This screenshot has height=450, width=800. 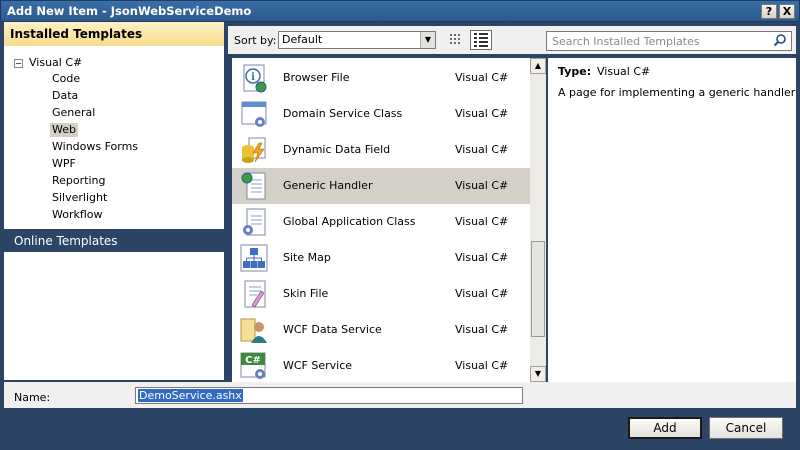 What do you see at coordinates (129, 11) in the screenshot?
I see `window-title: Add New Item - JsonWebServiceDemo` at bounding box center [129, 11].